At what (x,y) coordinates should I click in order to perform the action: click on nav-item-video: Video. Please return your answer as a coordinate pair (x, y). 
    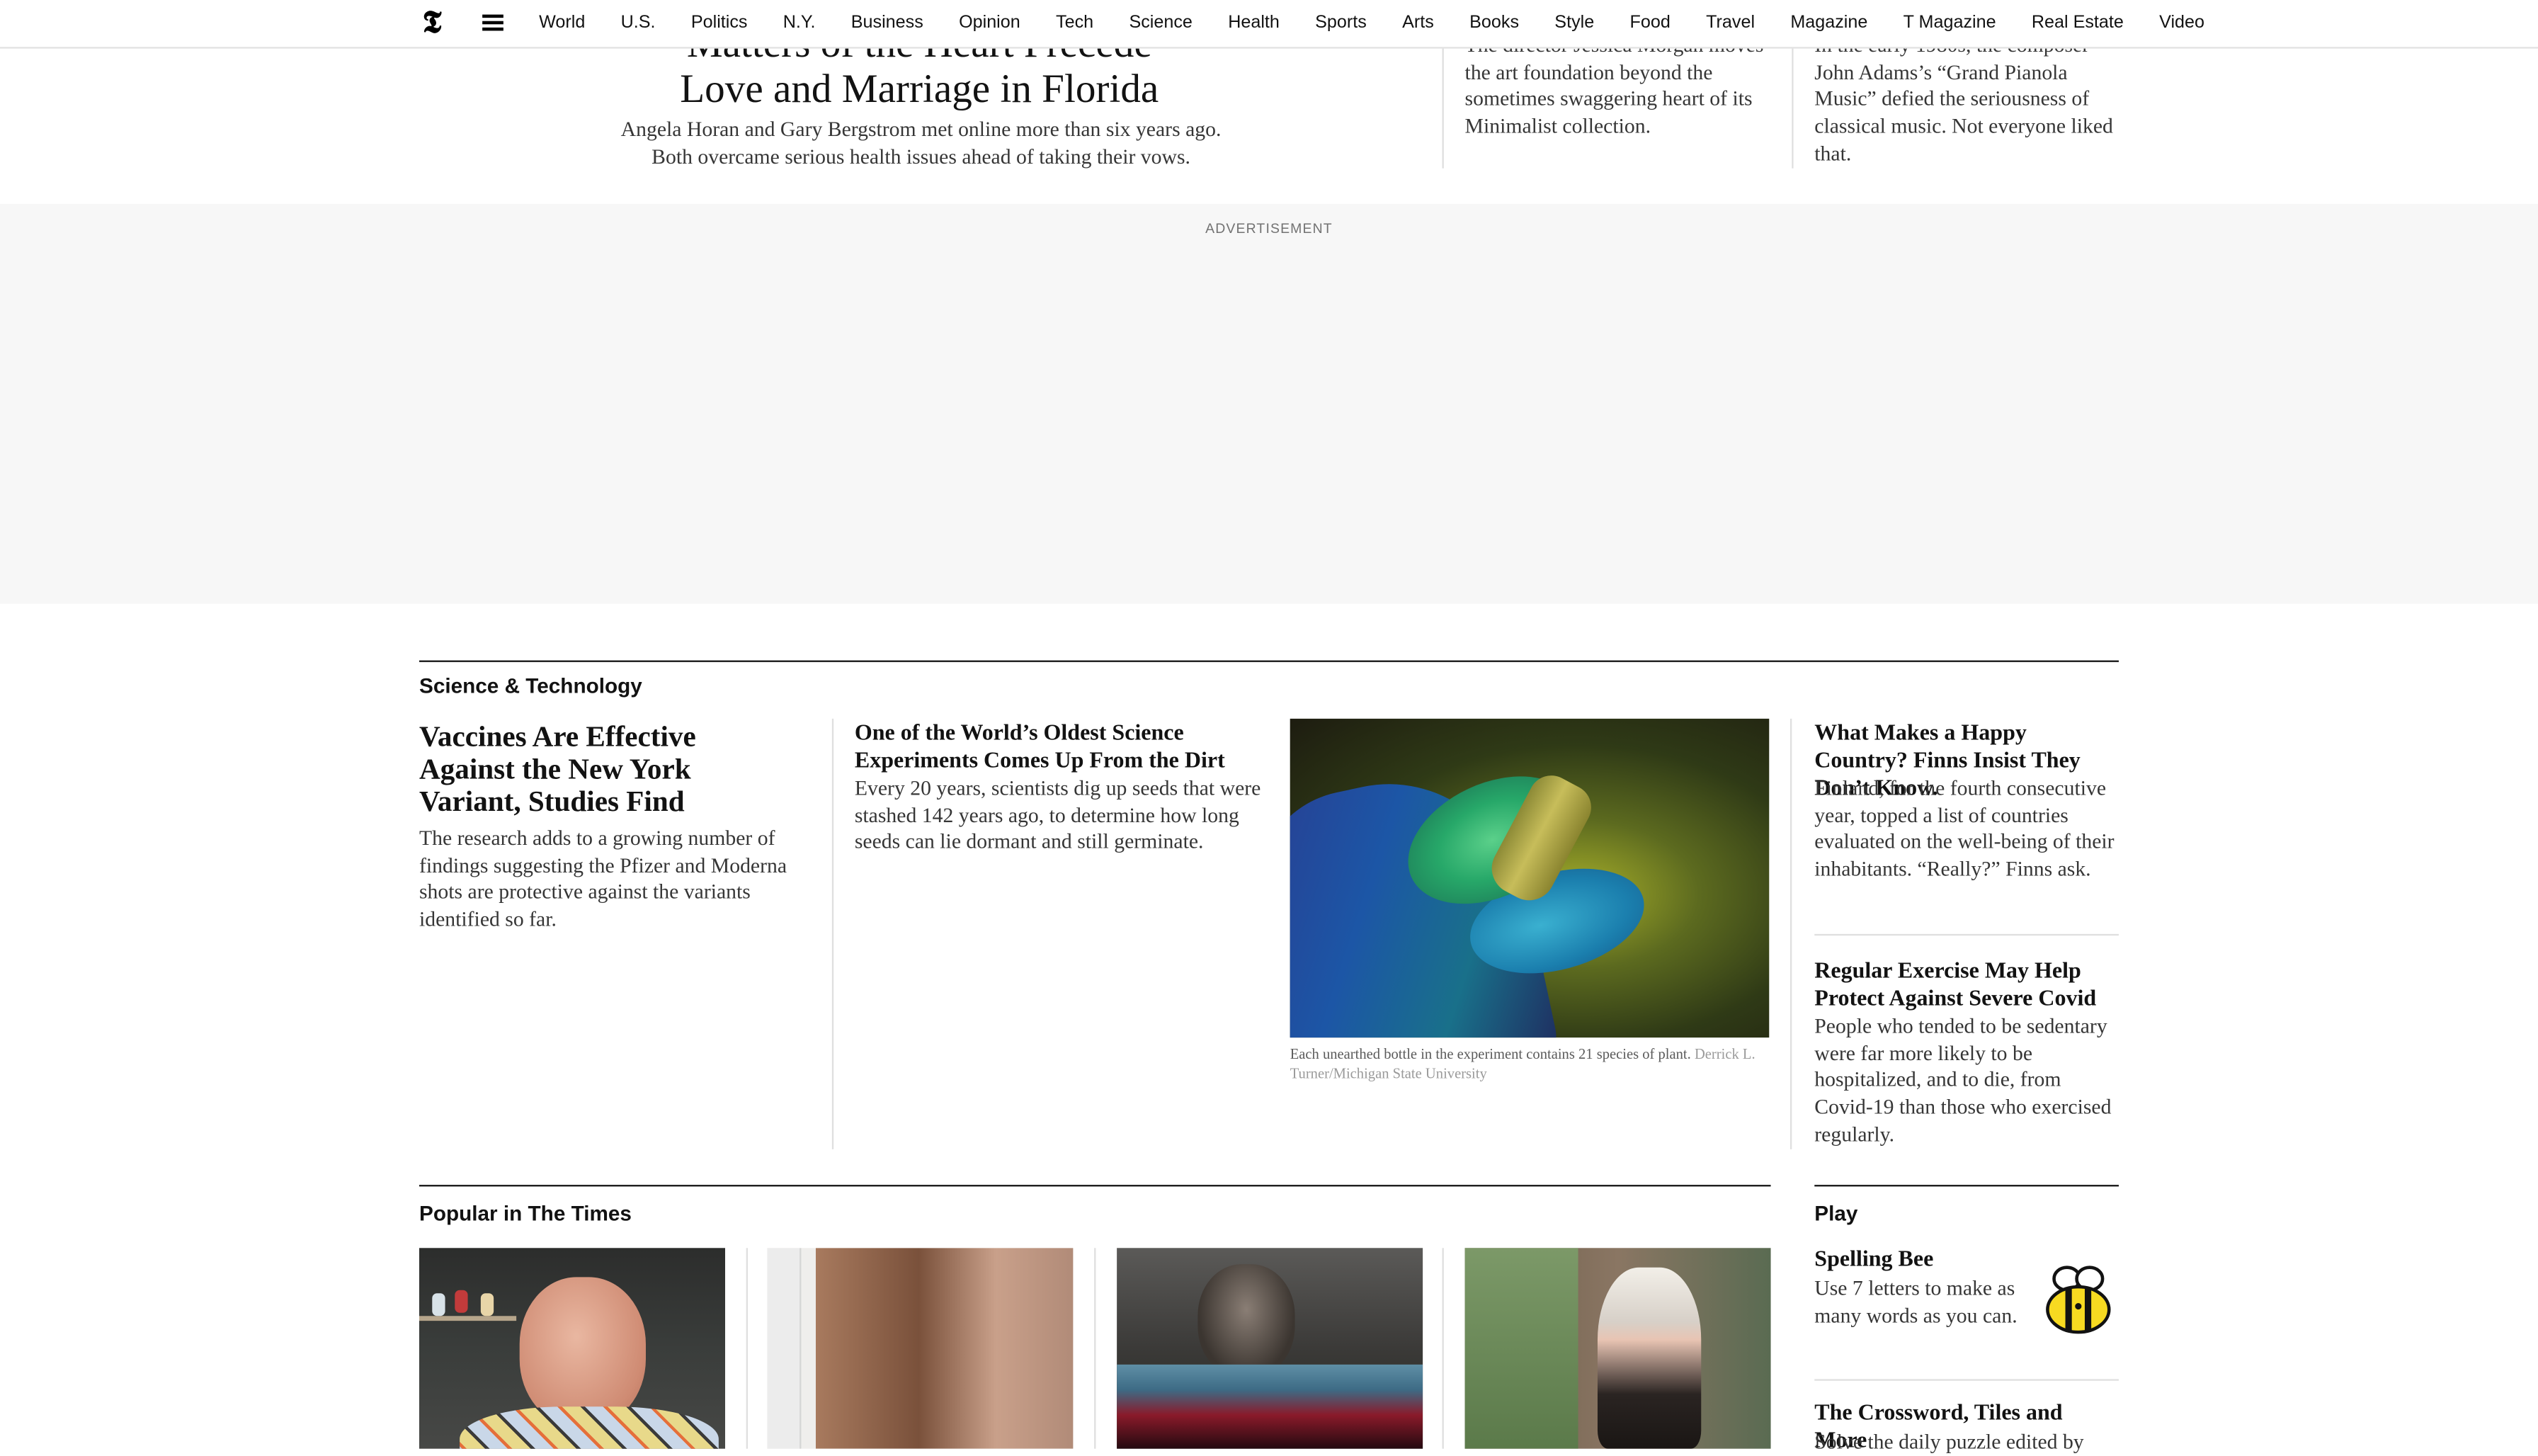
    Looking at the image, I should click on (2181, 23).